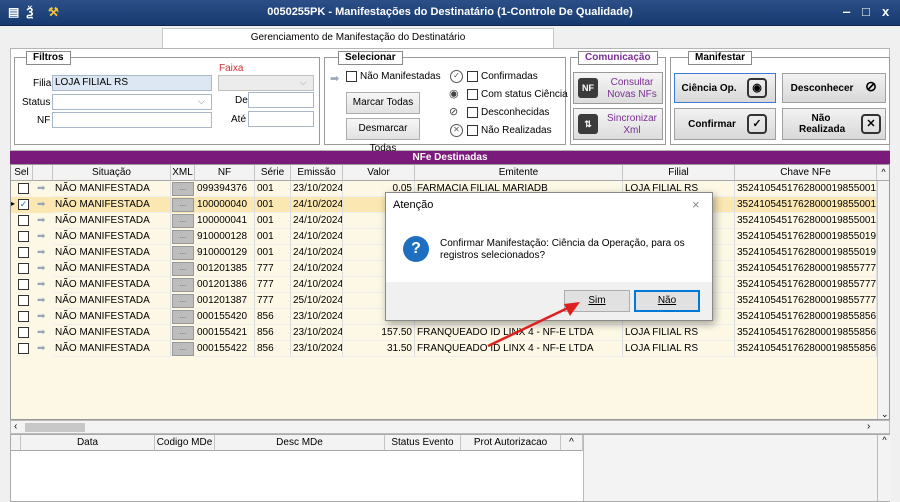  Describe the element at coordinates (725, 88) in the screenshot. I see `ciencia-op-button: Ciência Op. ◉` at that location.